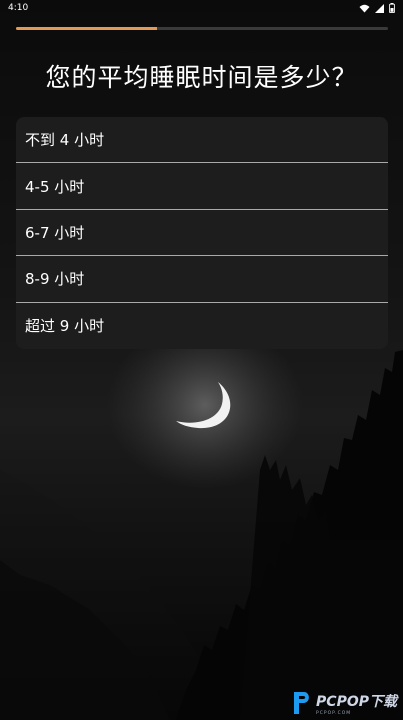 The height and width of the screenshot is (720, 403). Describe the element at coordinates (301, 703) in the screenshot. I see `pcpop-logo-icon` at that location.